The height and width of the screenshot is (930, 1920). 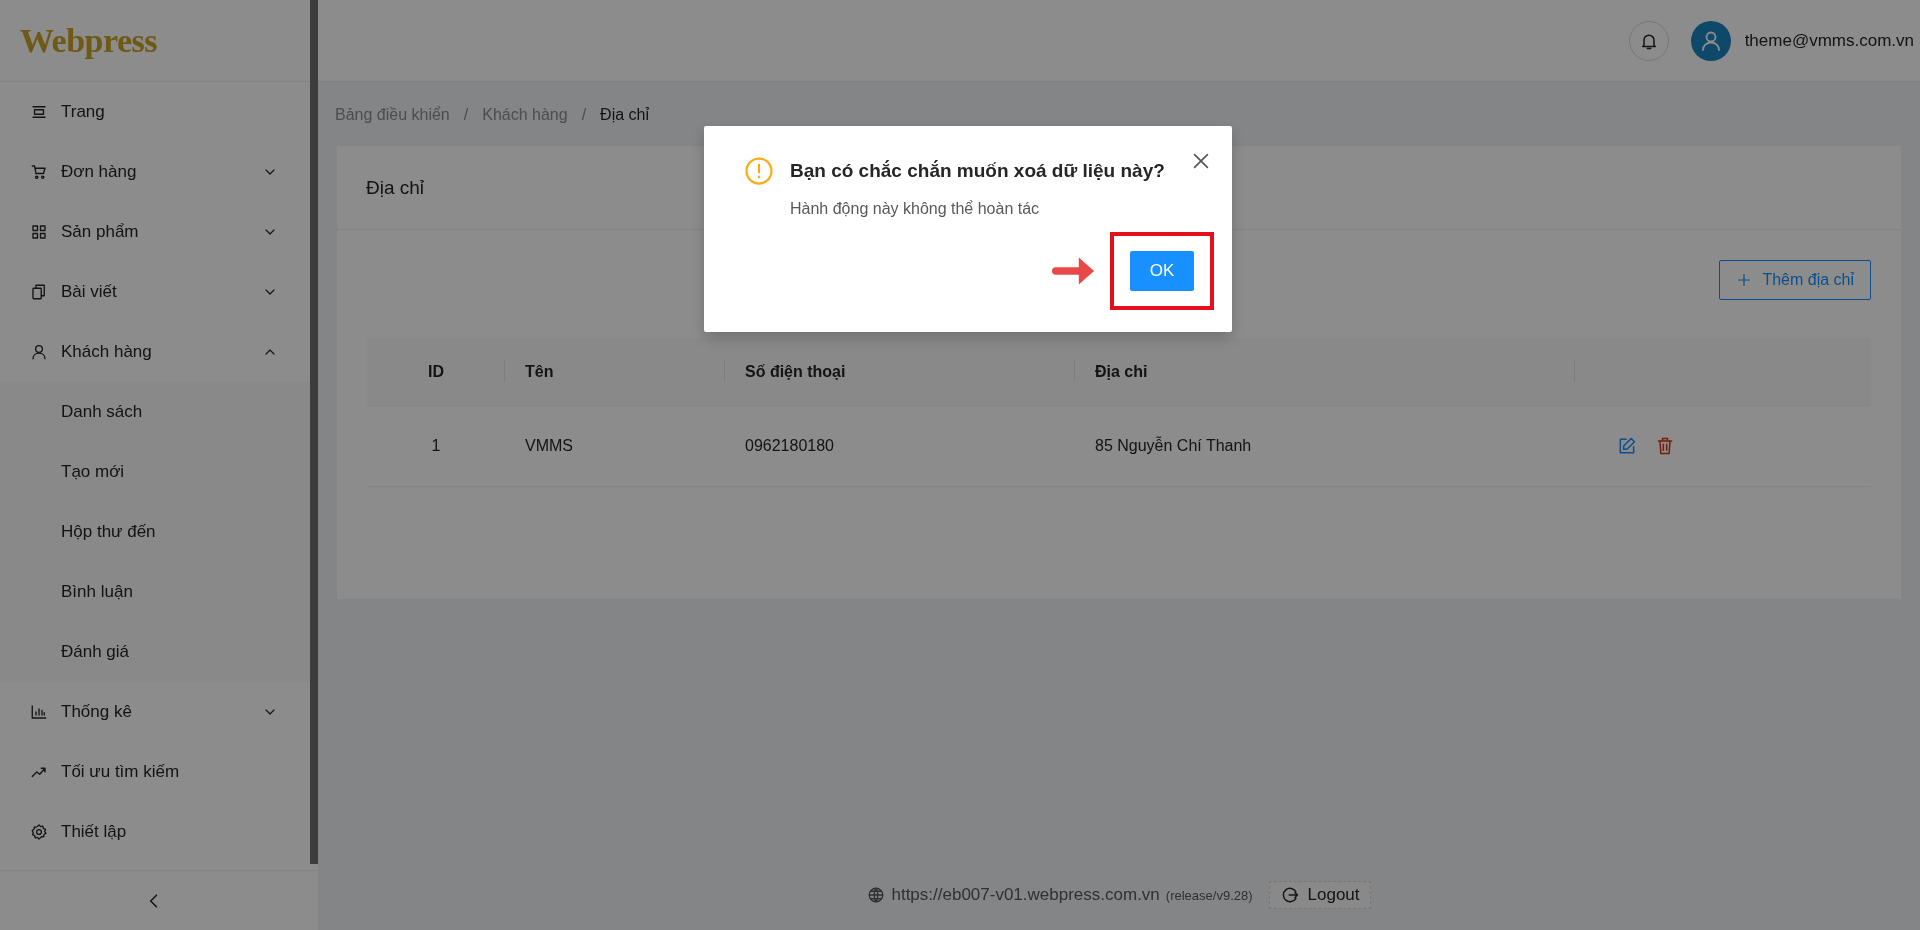 I want to click on plus-icon, so click(x=1744, y=280).